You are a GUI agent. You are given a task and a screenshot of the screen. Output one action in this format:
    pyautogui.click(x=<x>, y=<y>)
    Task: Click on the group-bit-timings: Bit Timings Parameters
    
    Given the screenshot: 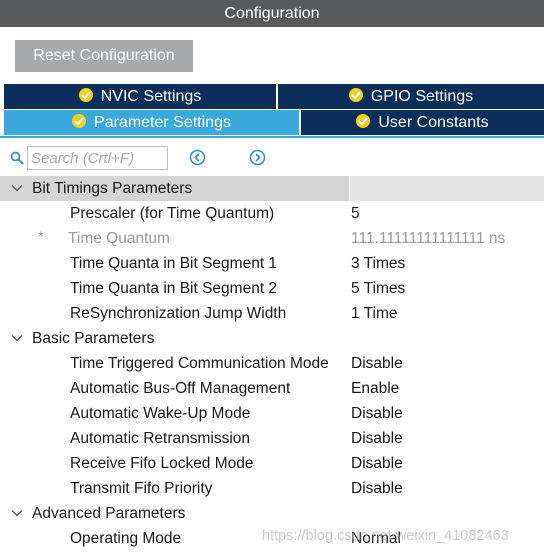 What is the action you would take?
    pyautogui.click(x=272, y=188)
    